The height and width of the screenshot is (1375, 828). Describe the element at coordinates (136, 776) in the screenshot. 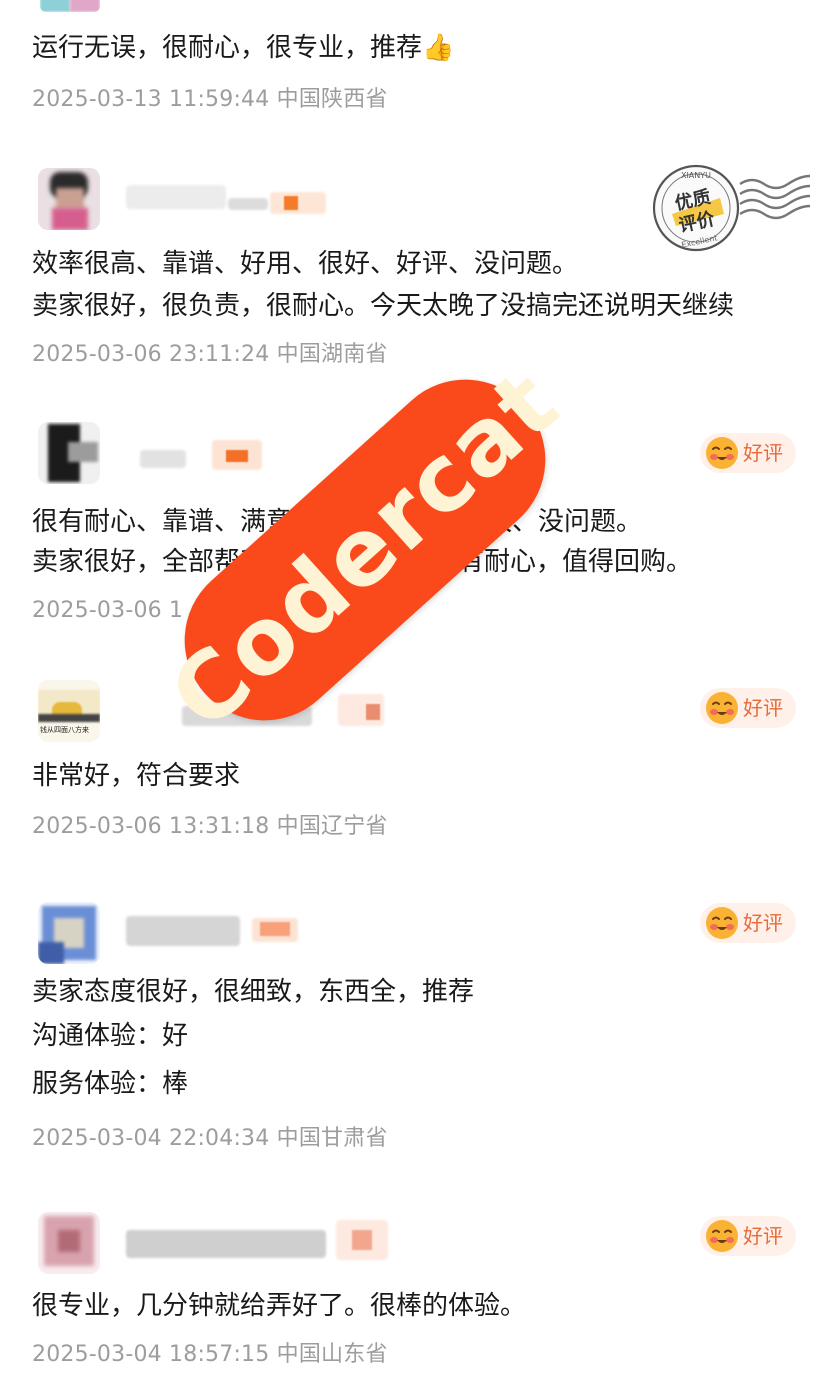

I see `review-text: 非常好，符合要求` at that location.